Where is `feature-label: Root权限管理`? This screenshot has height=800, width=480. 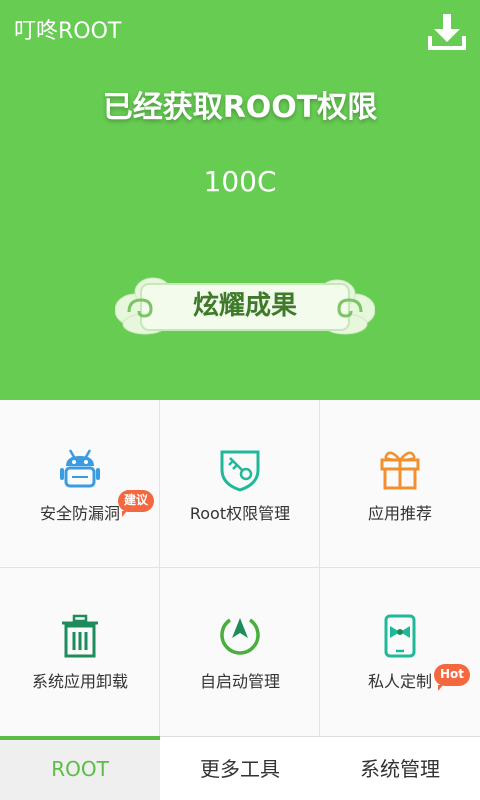
feature-label: Root权限管理 is located at coordinates (240, 513).